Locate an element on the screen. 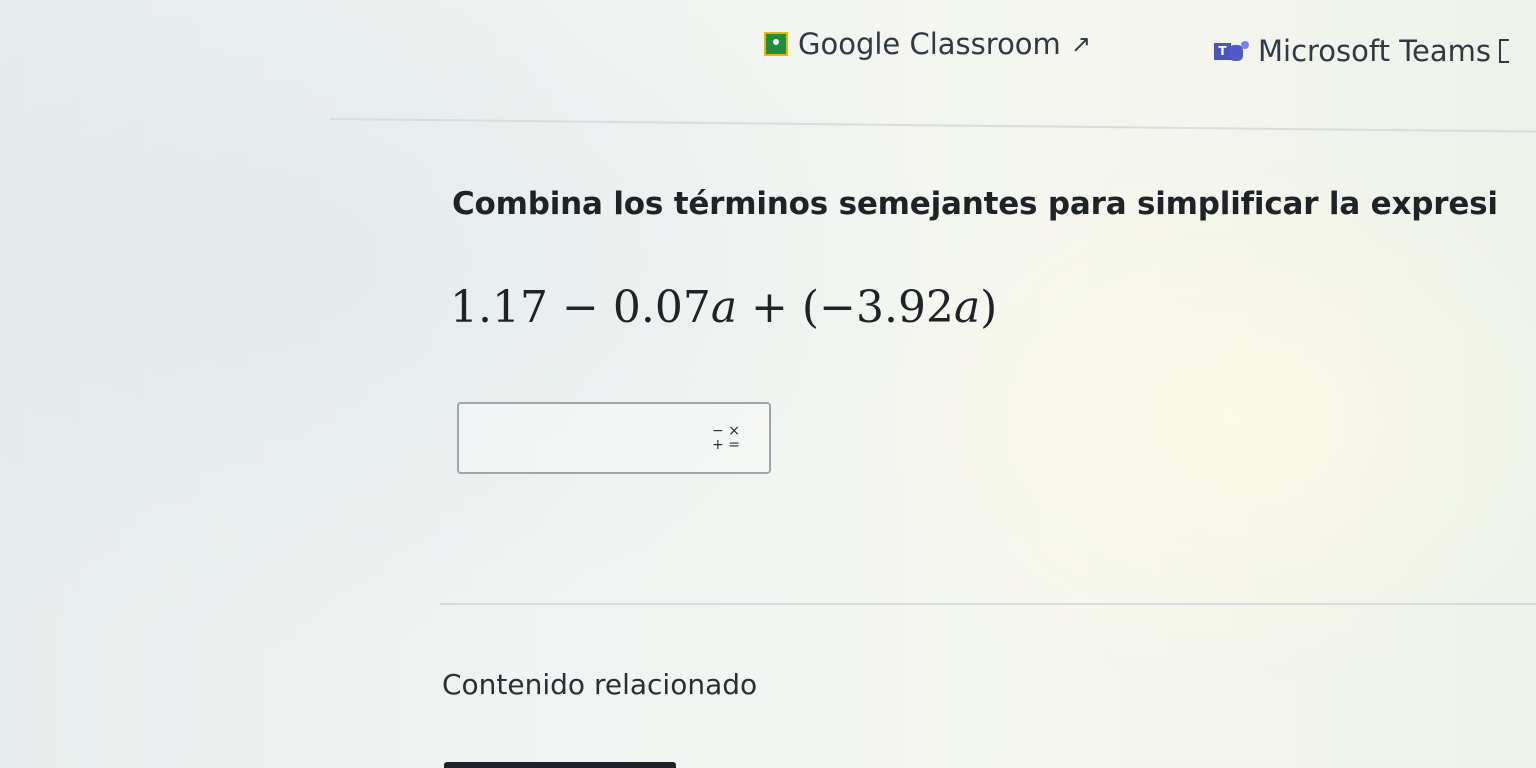 The height and width of the screenshot is (768, 1536). math-expression: 1.17 − 0.07a + (−3.92a) is located at coordinates (723, 307).